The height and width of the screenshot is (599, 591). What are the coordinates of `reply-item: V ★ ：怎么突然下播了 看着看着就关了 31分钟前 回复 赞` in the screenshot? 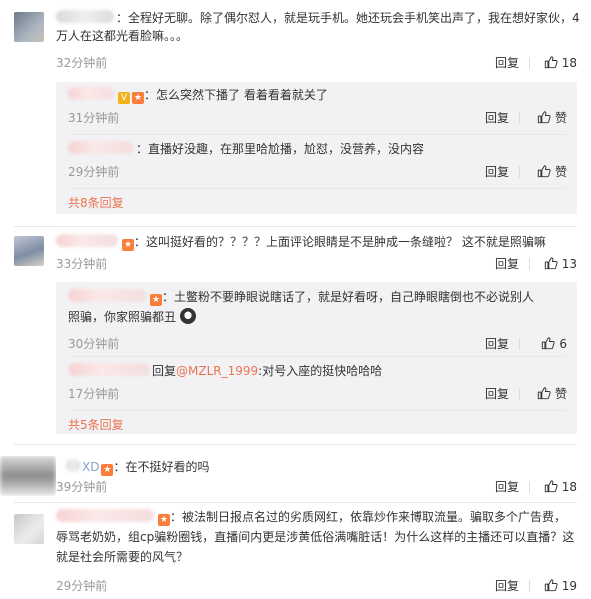 It's located at (317, 110).